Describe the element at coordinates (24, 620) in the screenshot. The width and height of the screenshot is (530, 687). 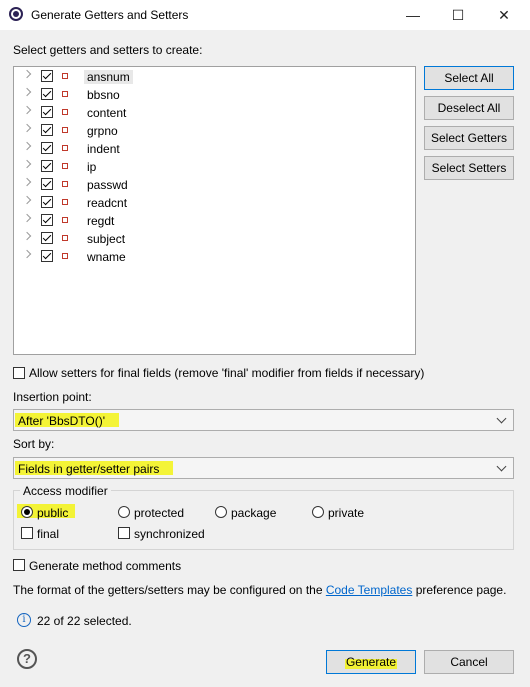
I see `info-icon: i` at that location.